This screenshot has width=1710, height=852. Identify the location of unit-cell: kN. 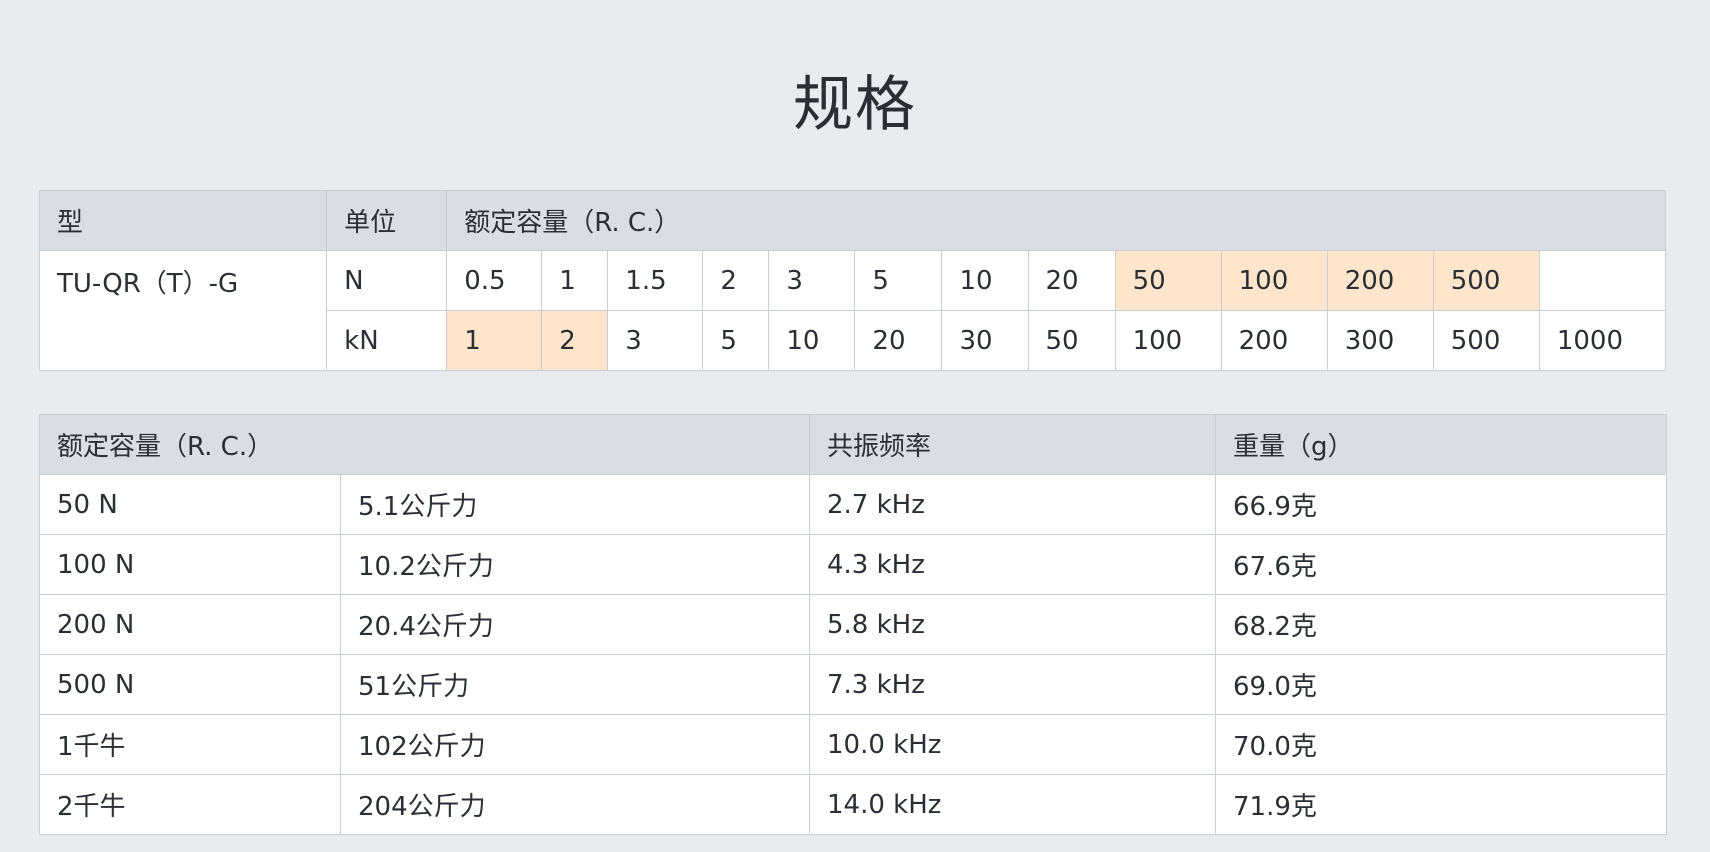
(387, 340).